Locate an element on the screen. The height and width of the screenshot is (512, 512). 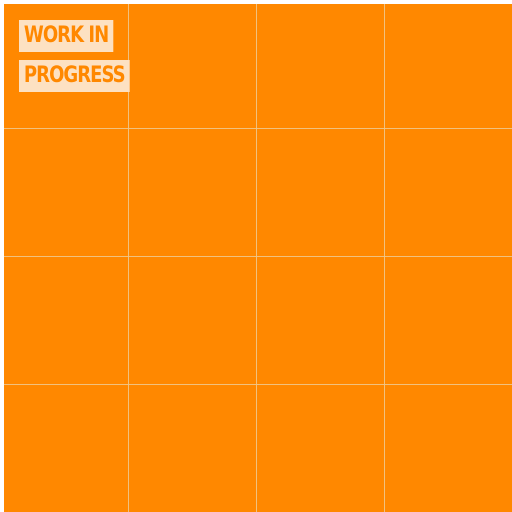
work-in-progress-label-line-2: PROGRESS is located at coordinates (74, 76).